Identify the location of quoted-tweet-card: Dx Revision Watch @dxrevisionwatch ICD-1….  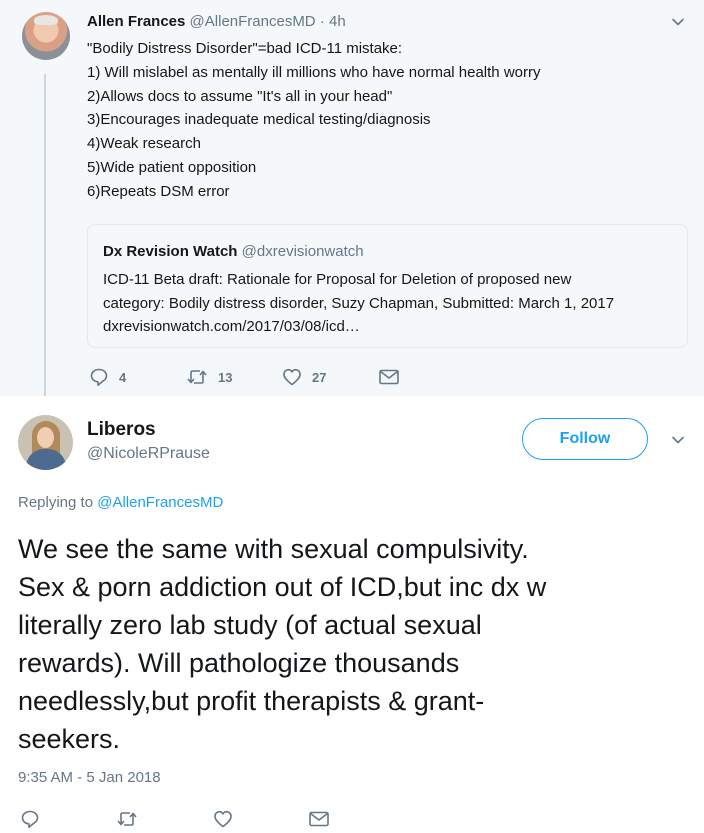
(387, 286).